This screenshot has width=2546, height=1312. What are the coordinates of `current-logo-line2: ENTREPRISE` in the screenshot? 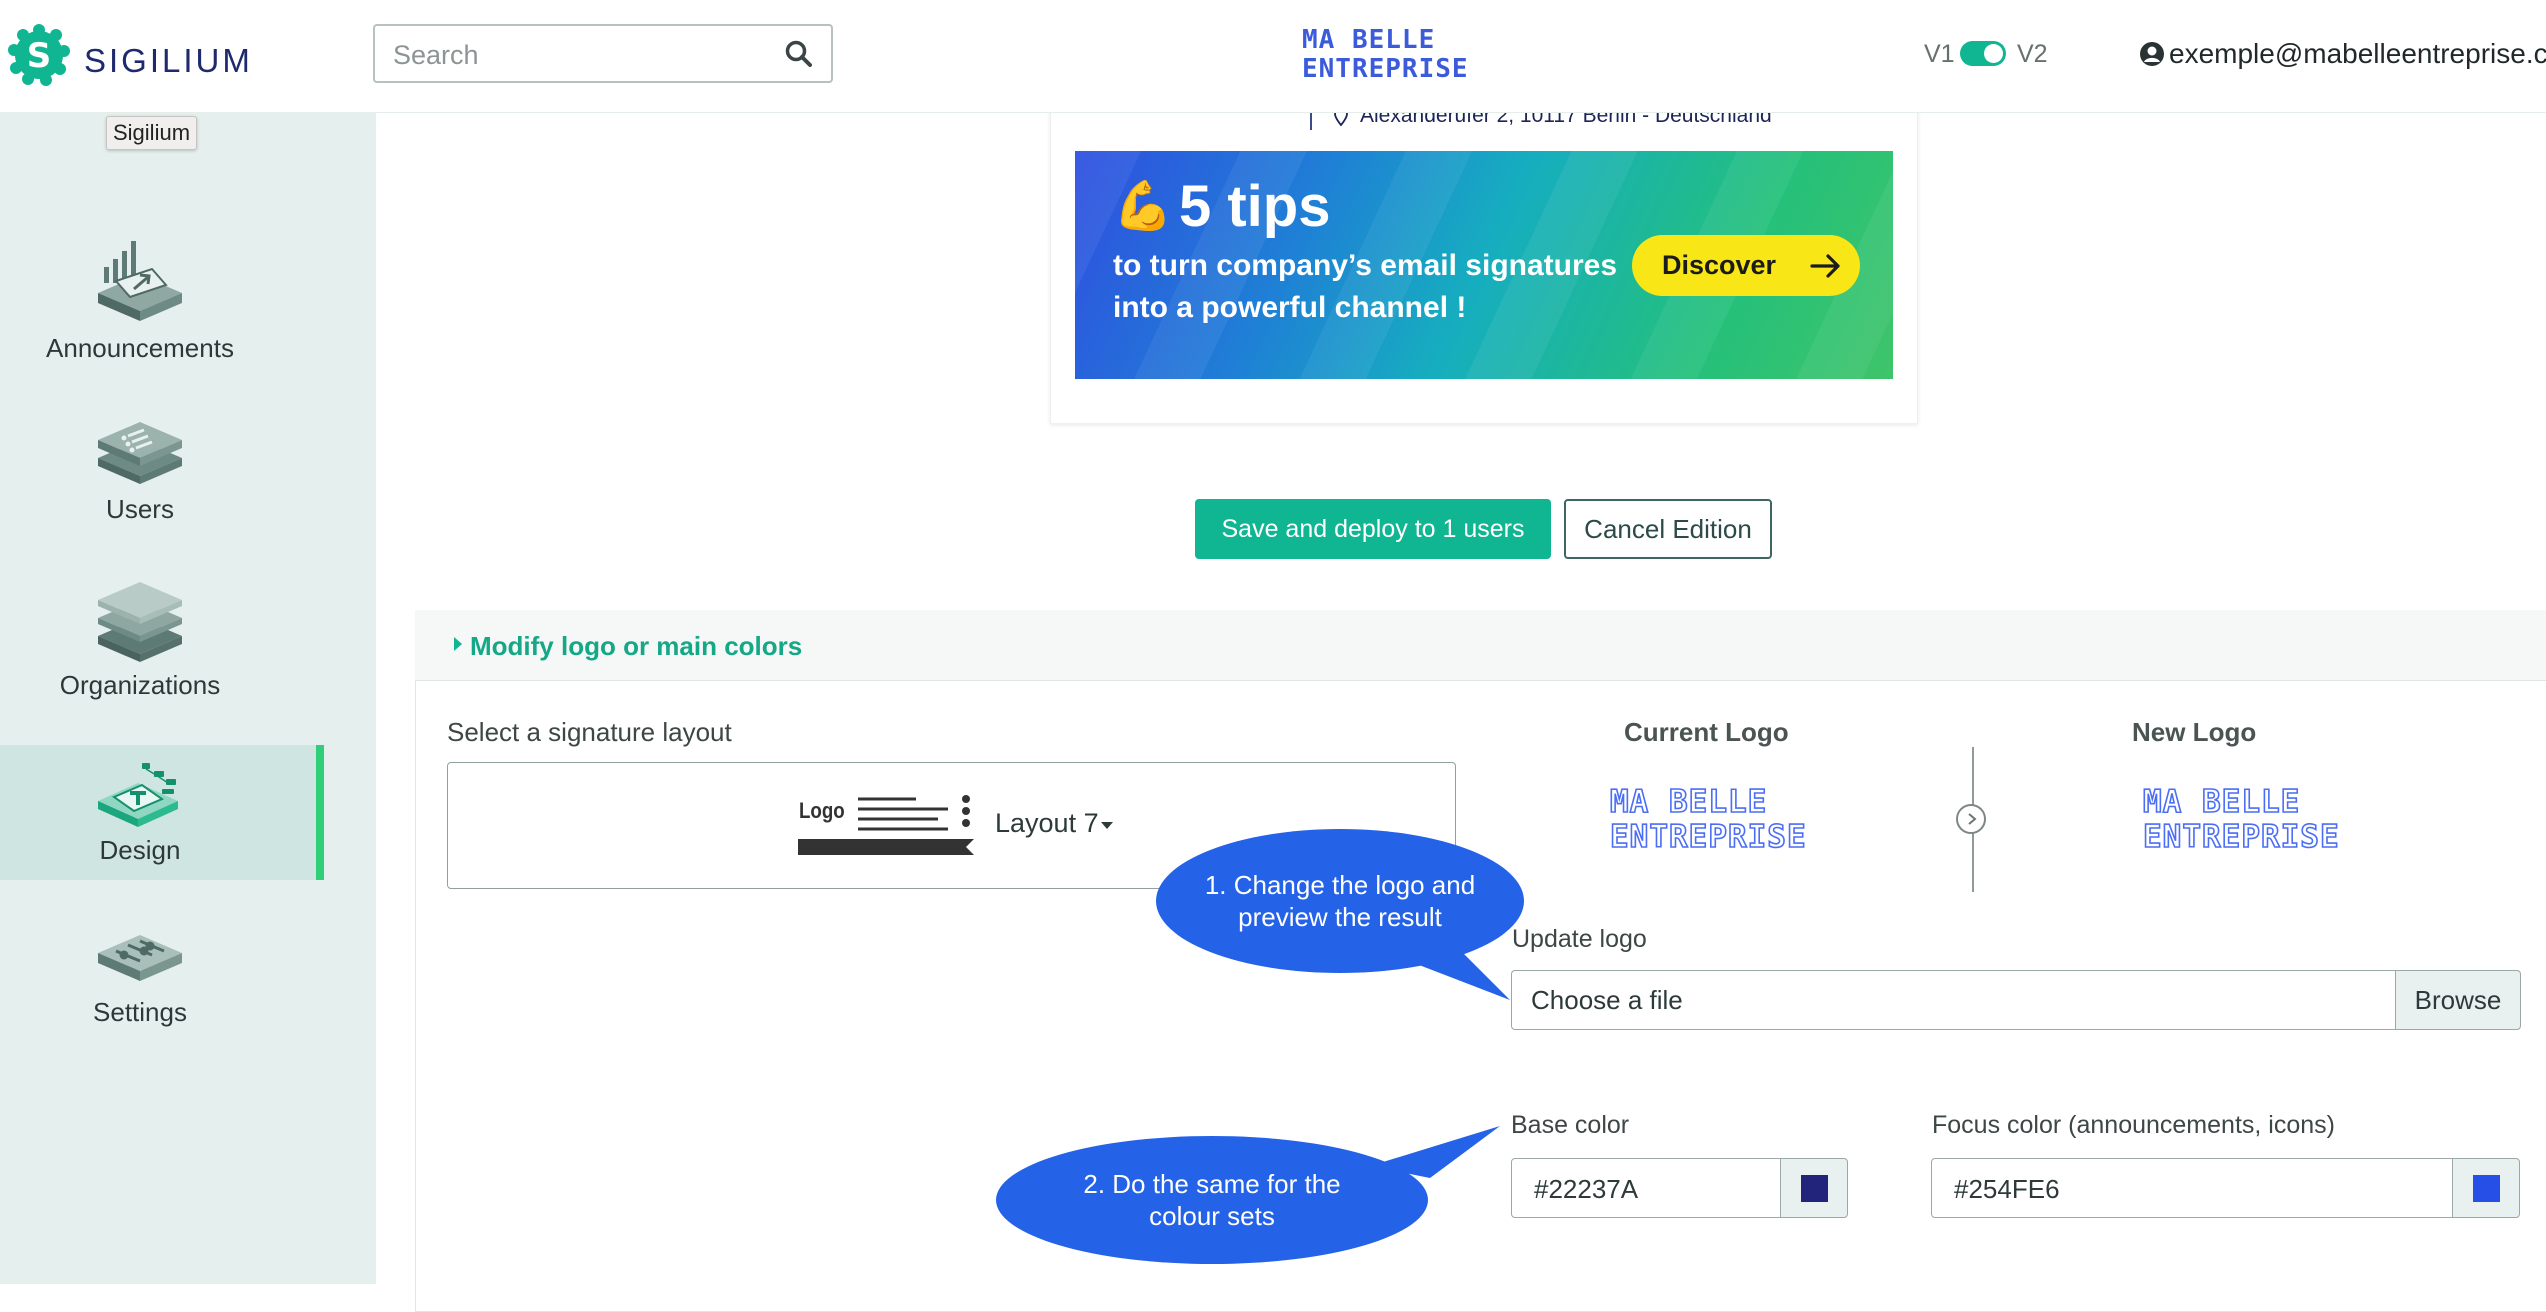 It's located at (1708, 837).